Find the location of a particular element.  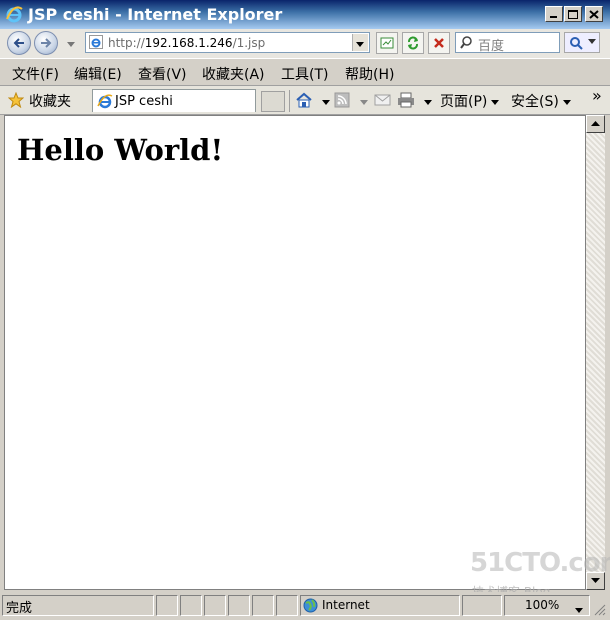

address-toolbar: http://192.168.1.246/1.jsp 百度 is located at coordinates (305, 43).